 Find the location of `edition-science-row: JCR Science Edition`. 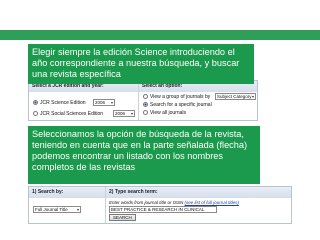

edition-science-row: JCR Science Edition is located at coordinates (59, 103).